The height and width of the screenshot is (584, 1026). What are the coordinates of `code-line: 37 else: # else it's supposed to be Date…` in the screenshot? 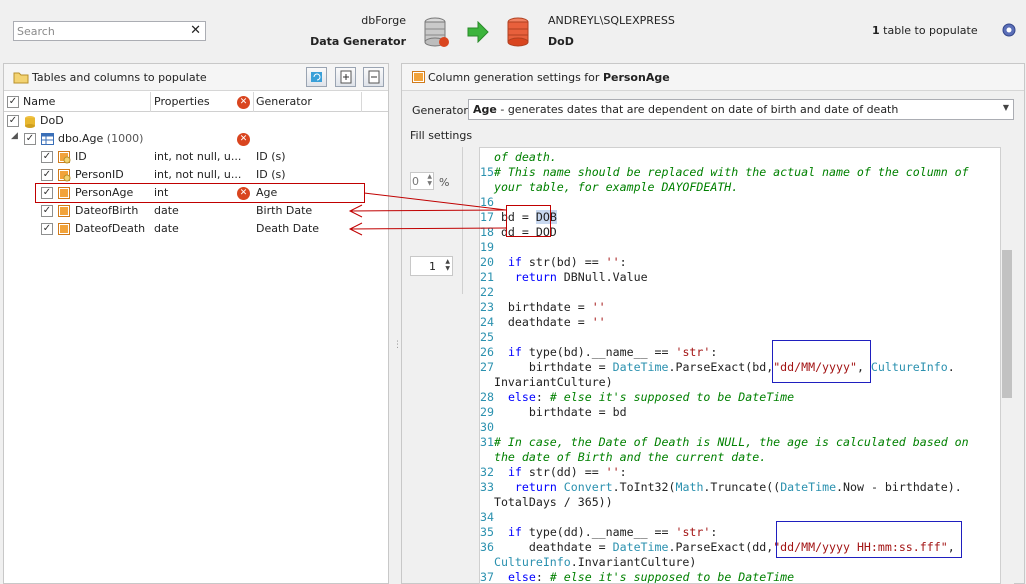 It's located at (637, 577).